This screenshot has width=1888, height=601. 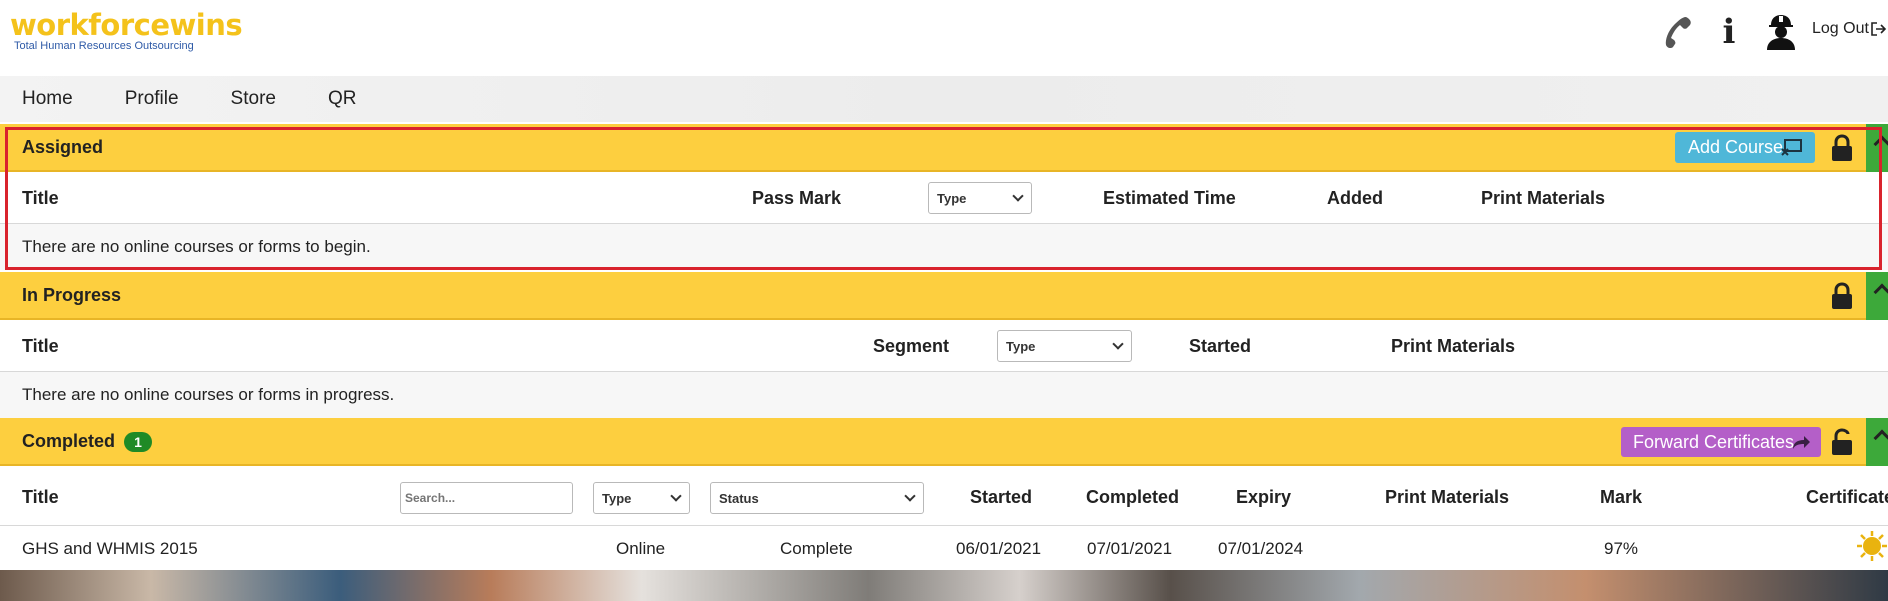 I want to click on row-type: Online, so click(x=641, y=548).